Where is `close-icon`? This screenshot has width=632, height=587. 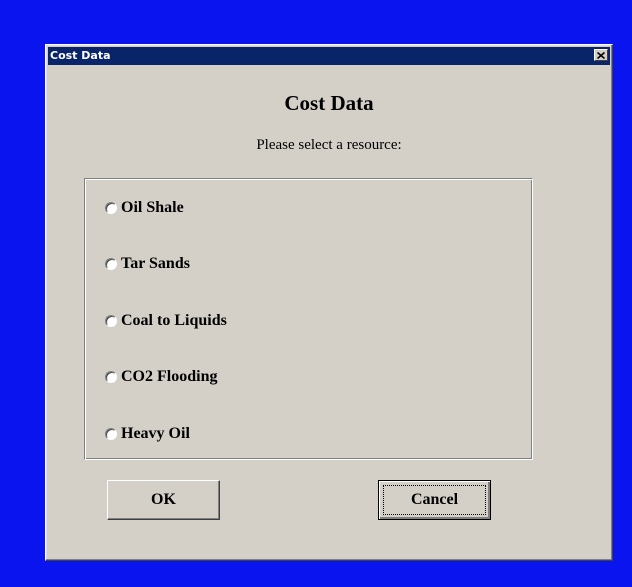 close-icon is located at coordinates (601, 55).